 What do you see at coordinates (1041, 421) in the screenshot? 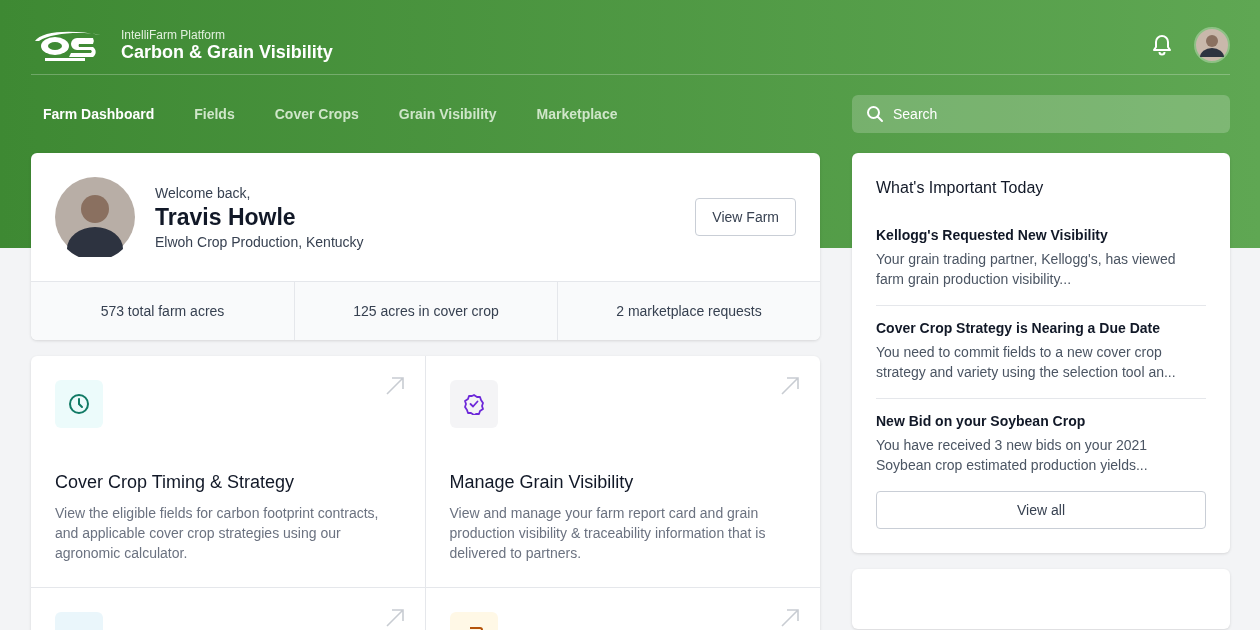
I see `notice-title: New Bid on your Soybean Crop` at bounding box center [1041, 421].